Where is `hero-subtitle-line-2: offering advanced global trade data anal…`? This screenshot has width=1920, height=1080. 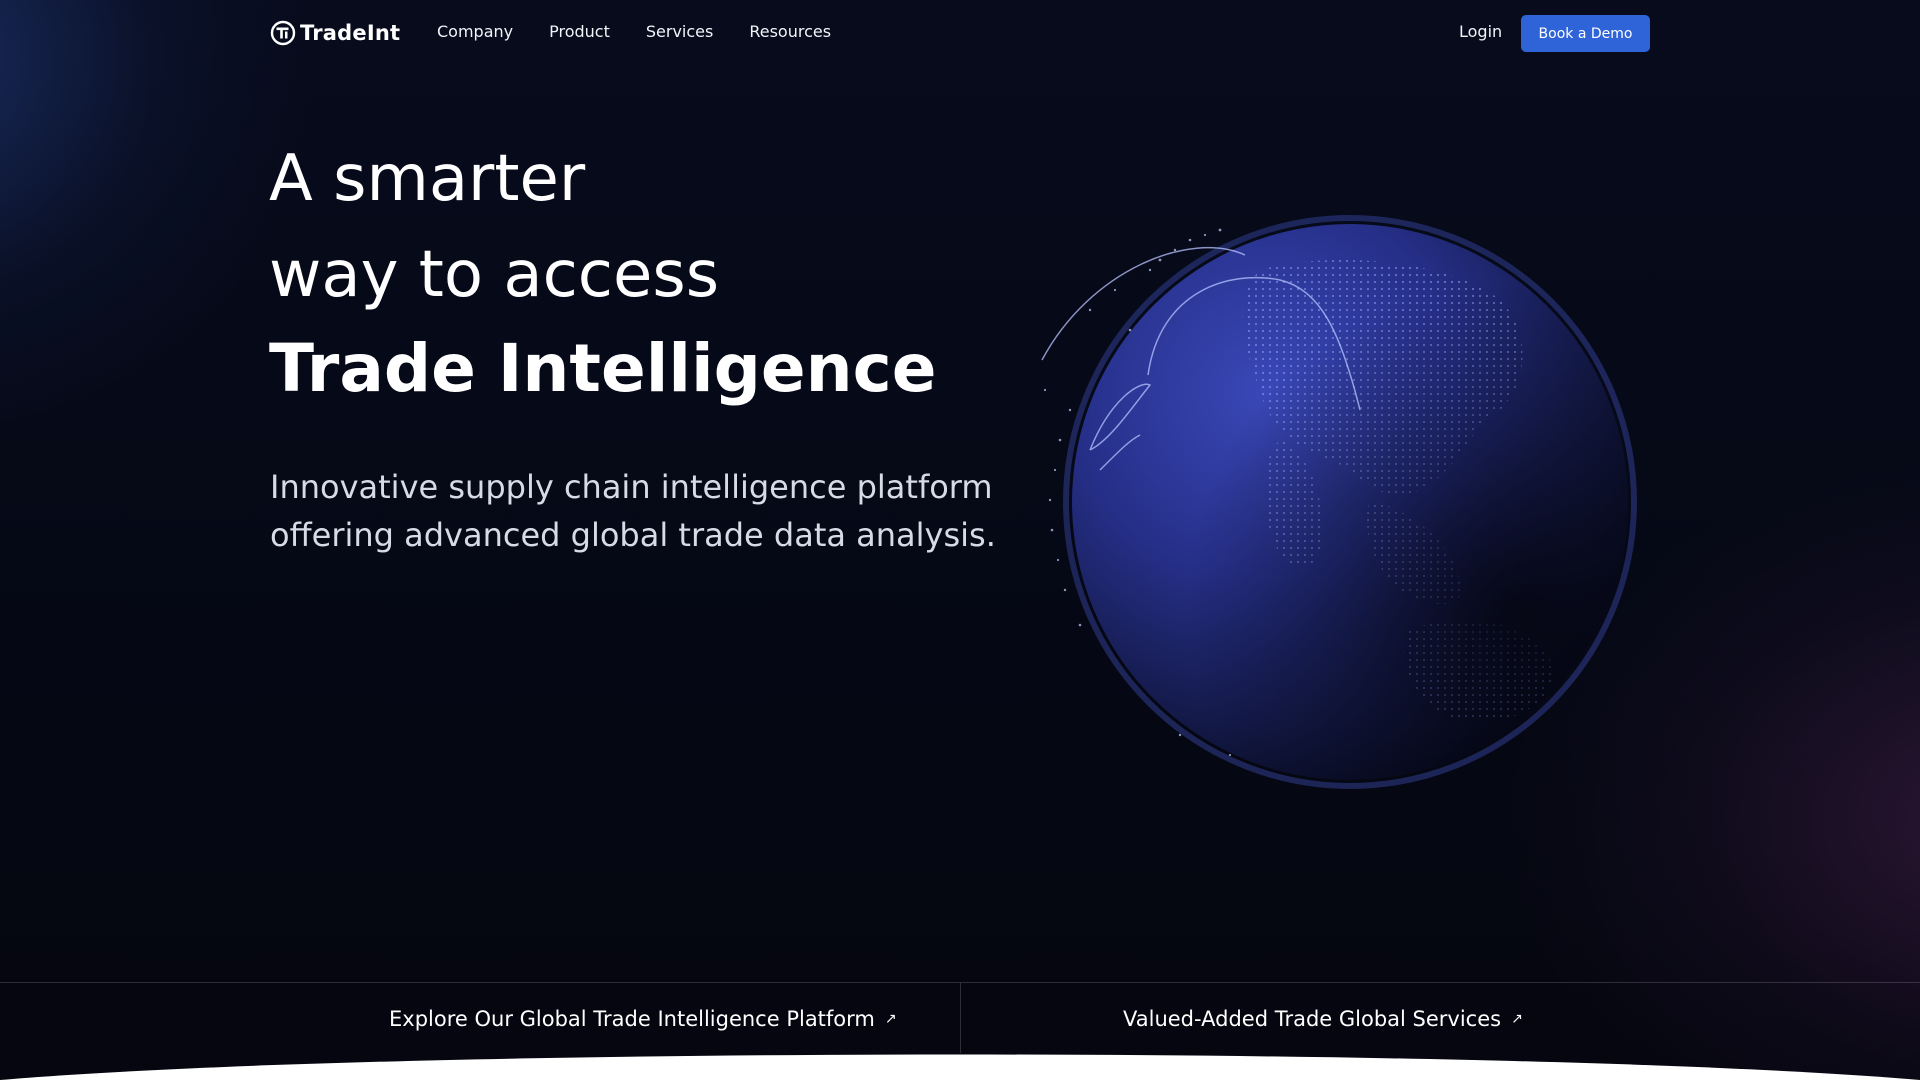 hero-subtitle-line-2: offering advanced global trade data anal… is located at coordinates (633, 535).